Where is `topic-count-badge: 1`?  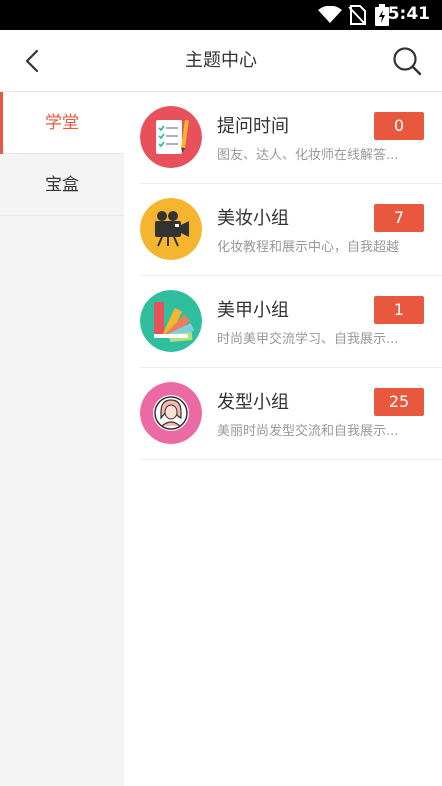 topic-count-badge: 1 is located at coordinates (399, 310).